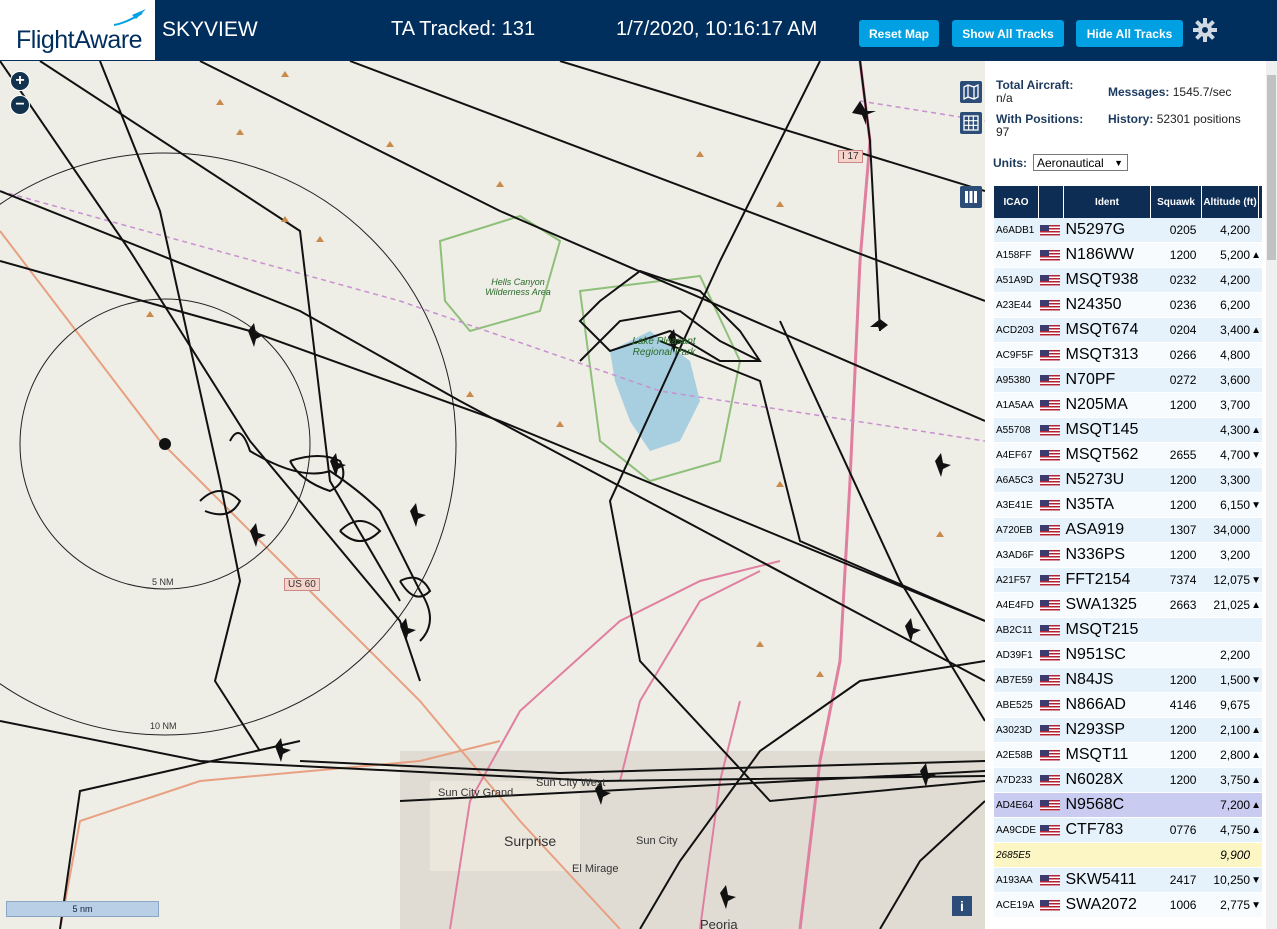  Describe the element at coordinates (971, 197) in the screenshot. I see `column-toggle-button` at that location.